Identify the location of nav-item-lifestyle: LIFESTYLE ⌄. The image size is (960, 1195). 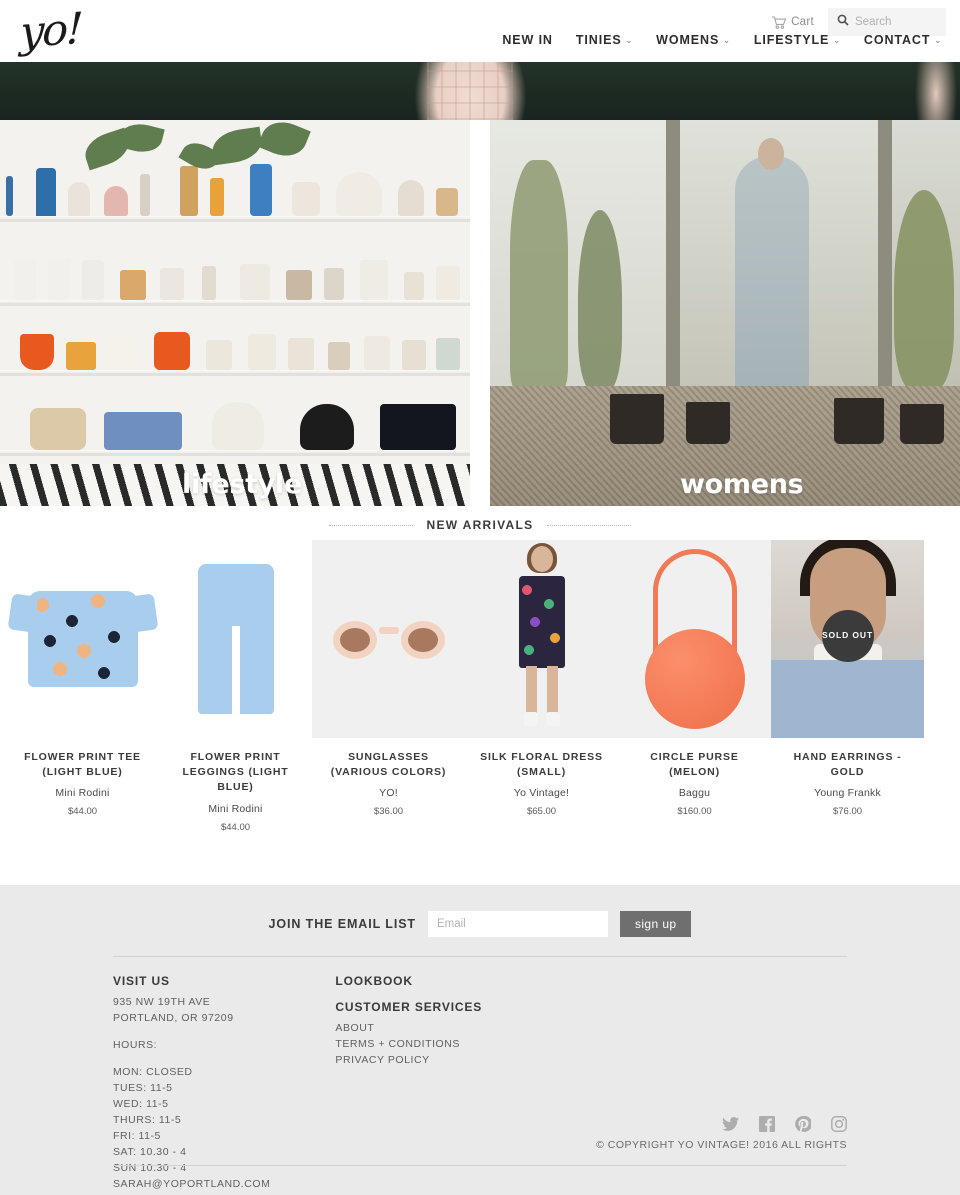
(797, 40).